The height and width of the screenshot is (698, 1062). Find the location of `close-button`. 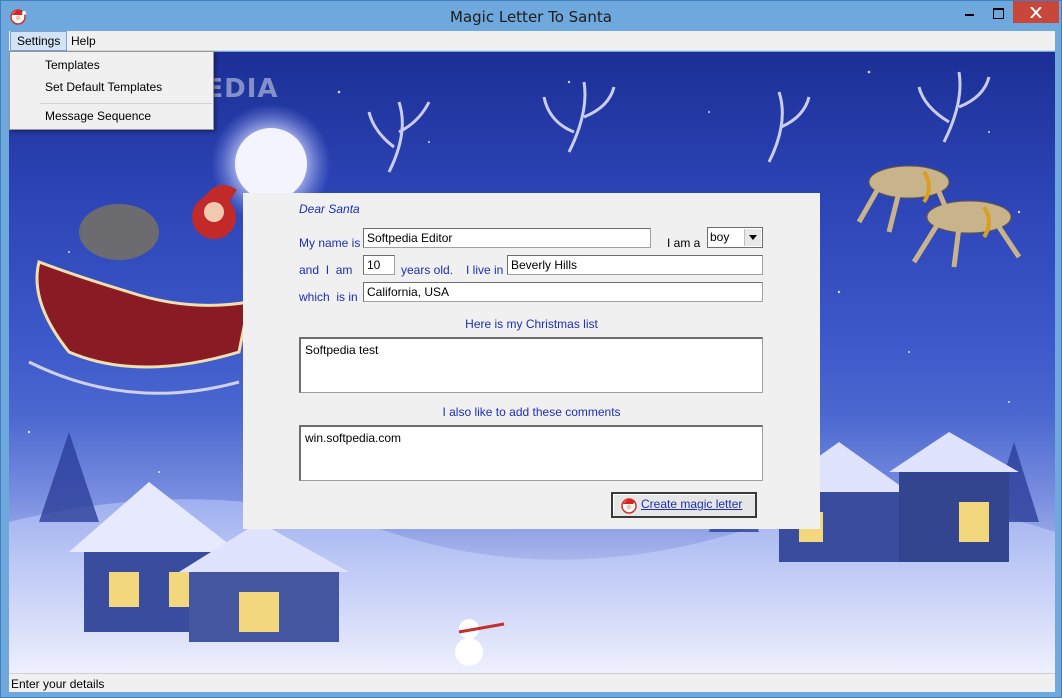

close-button is located at coordinates (1036, 12).